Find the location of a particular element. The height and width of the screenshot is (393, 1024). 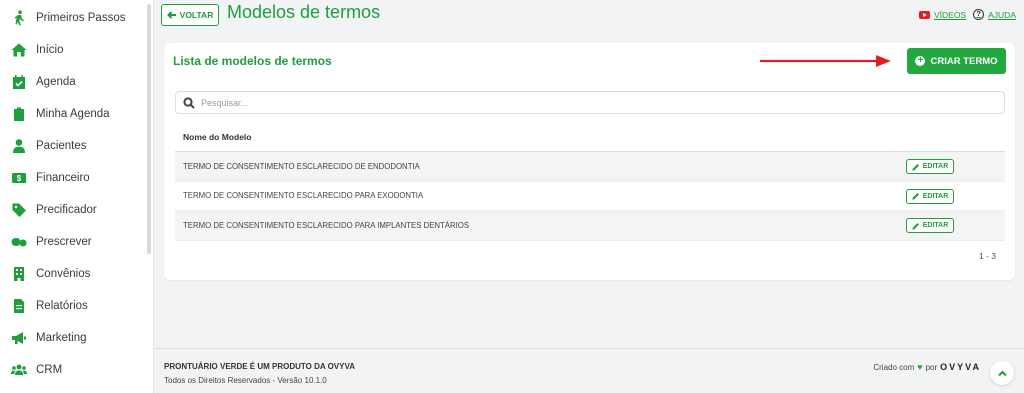

created-with-text: Criado com is located at coordinates (894, 367).